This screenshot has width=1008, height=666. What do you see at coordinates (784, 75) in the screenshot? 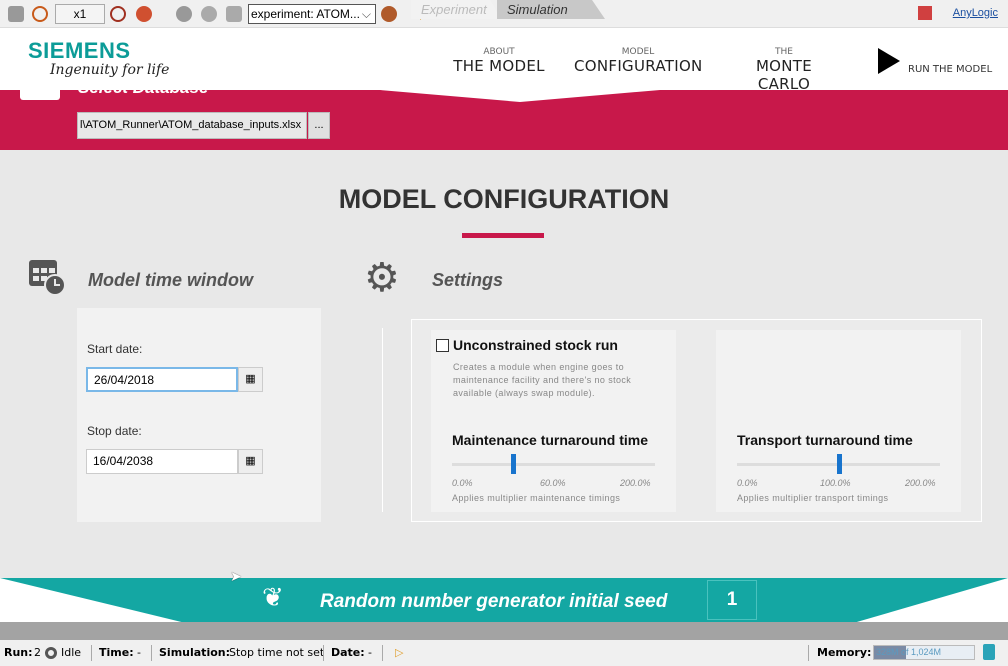
I see `nav-big: MONTE CARLO` at bounding box center [784, 75].